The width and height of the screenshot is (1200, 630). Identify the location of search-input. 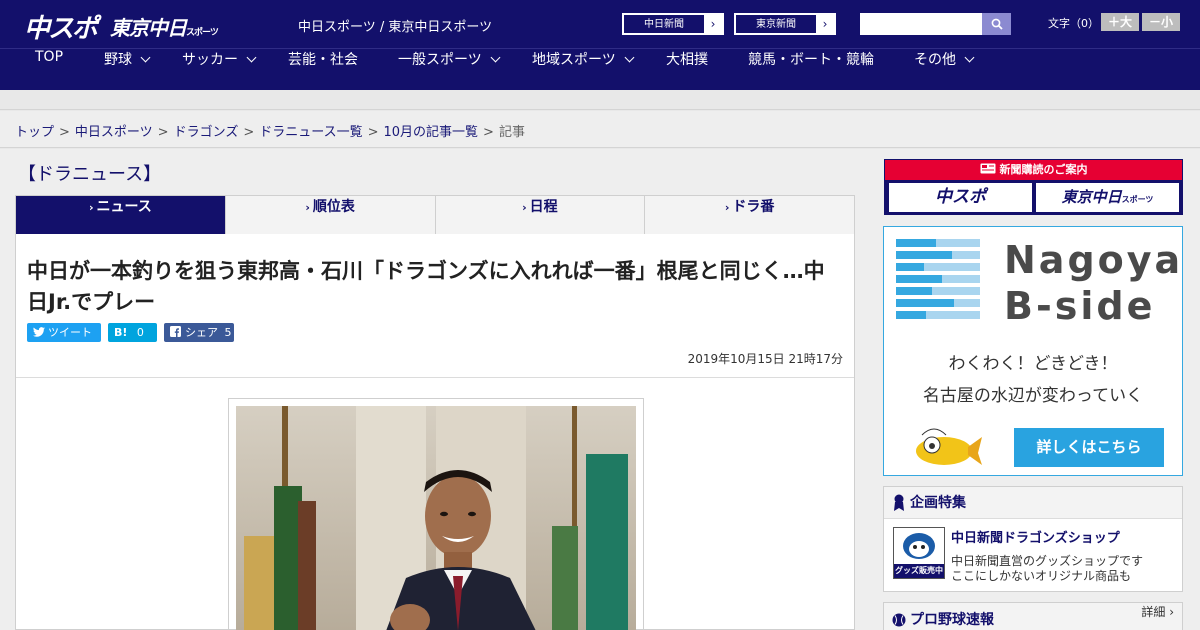
(921, 24).